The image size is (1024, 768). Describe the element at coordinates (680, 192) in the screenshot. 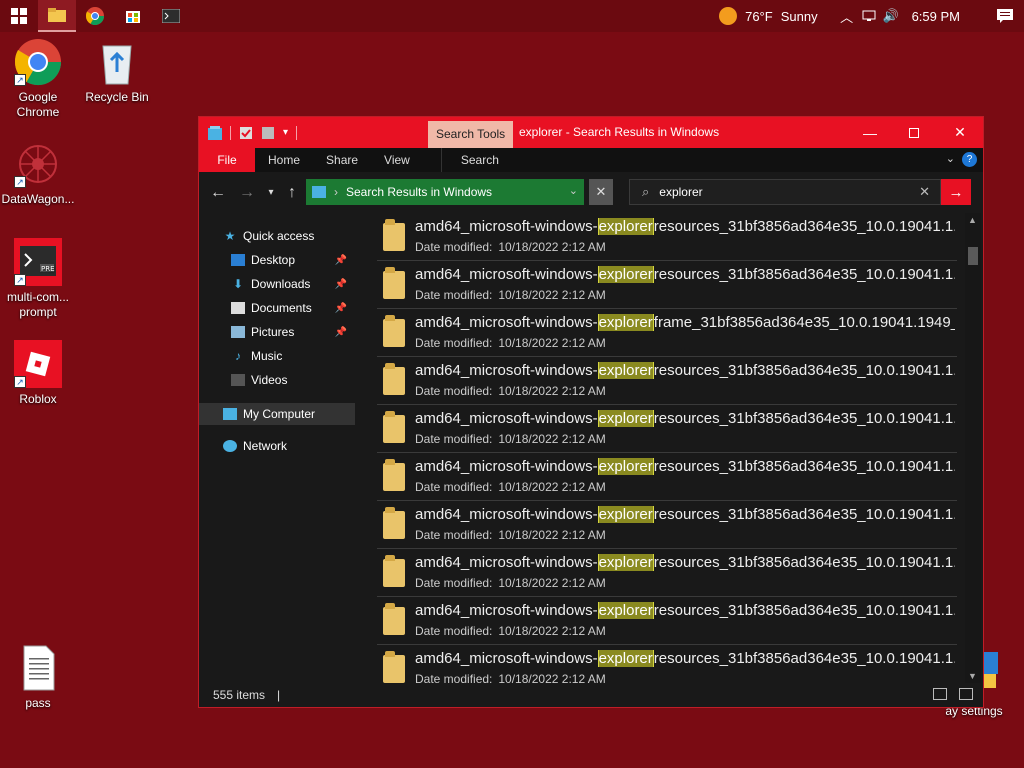

I see `search-input: explorer` at that location.